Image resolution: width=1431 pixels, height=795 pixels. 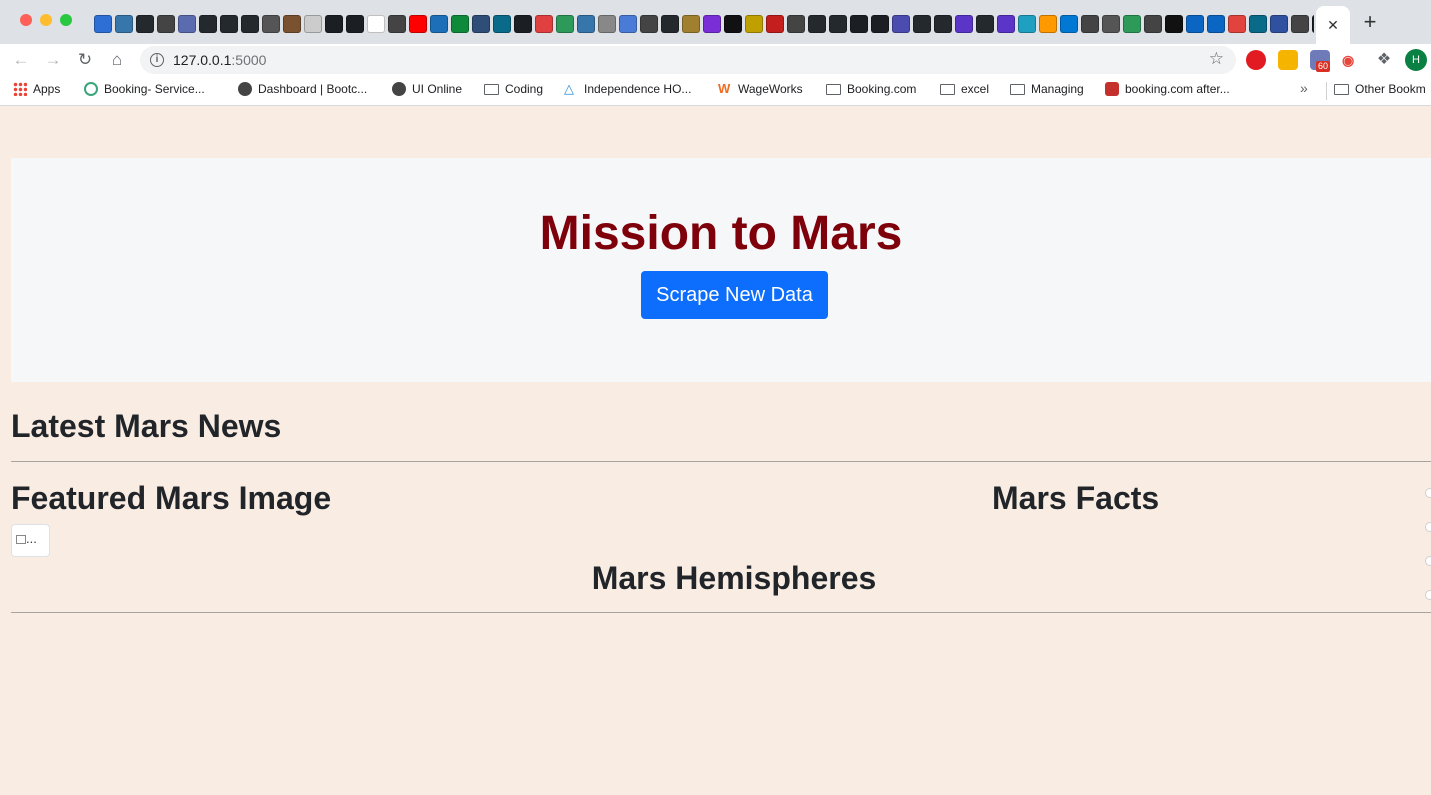 I want to click on minimize-window-button, so click(x=46, y=20).